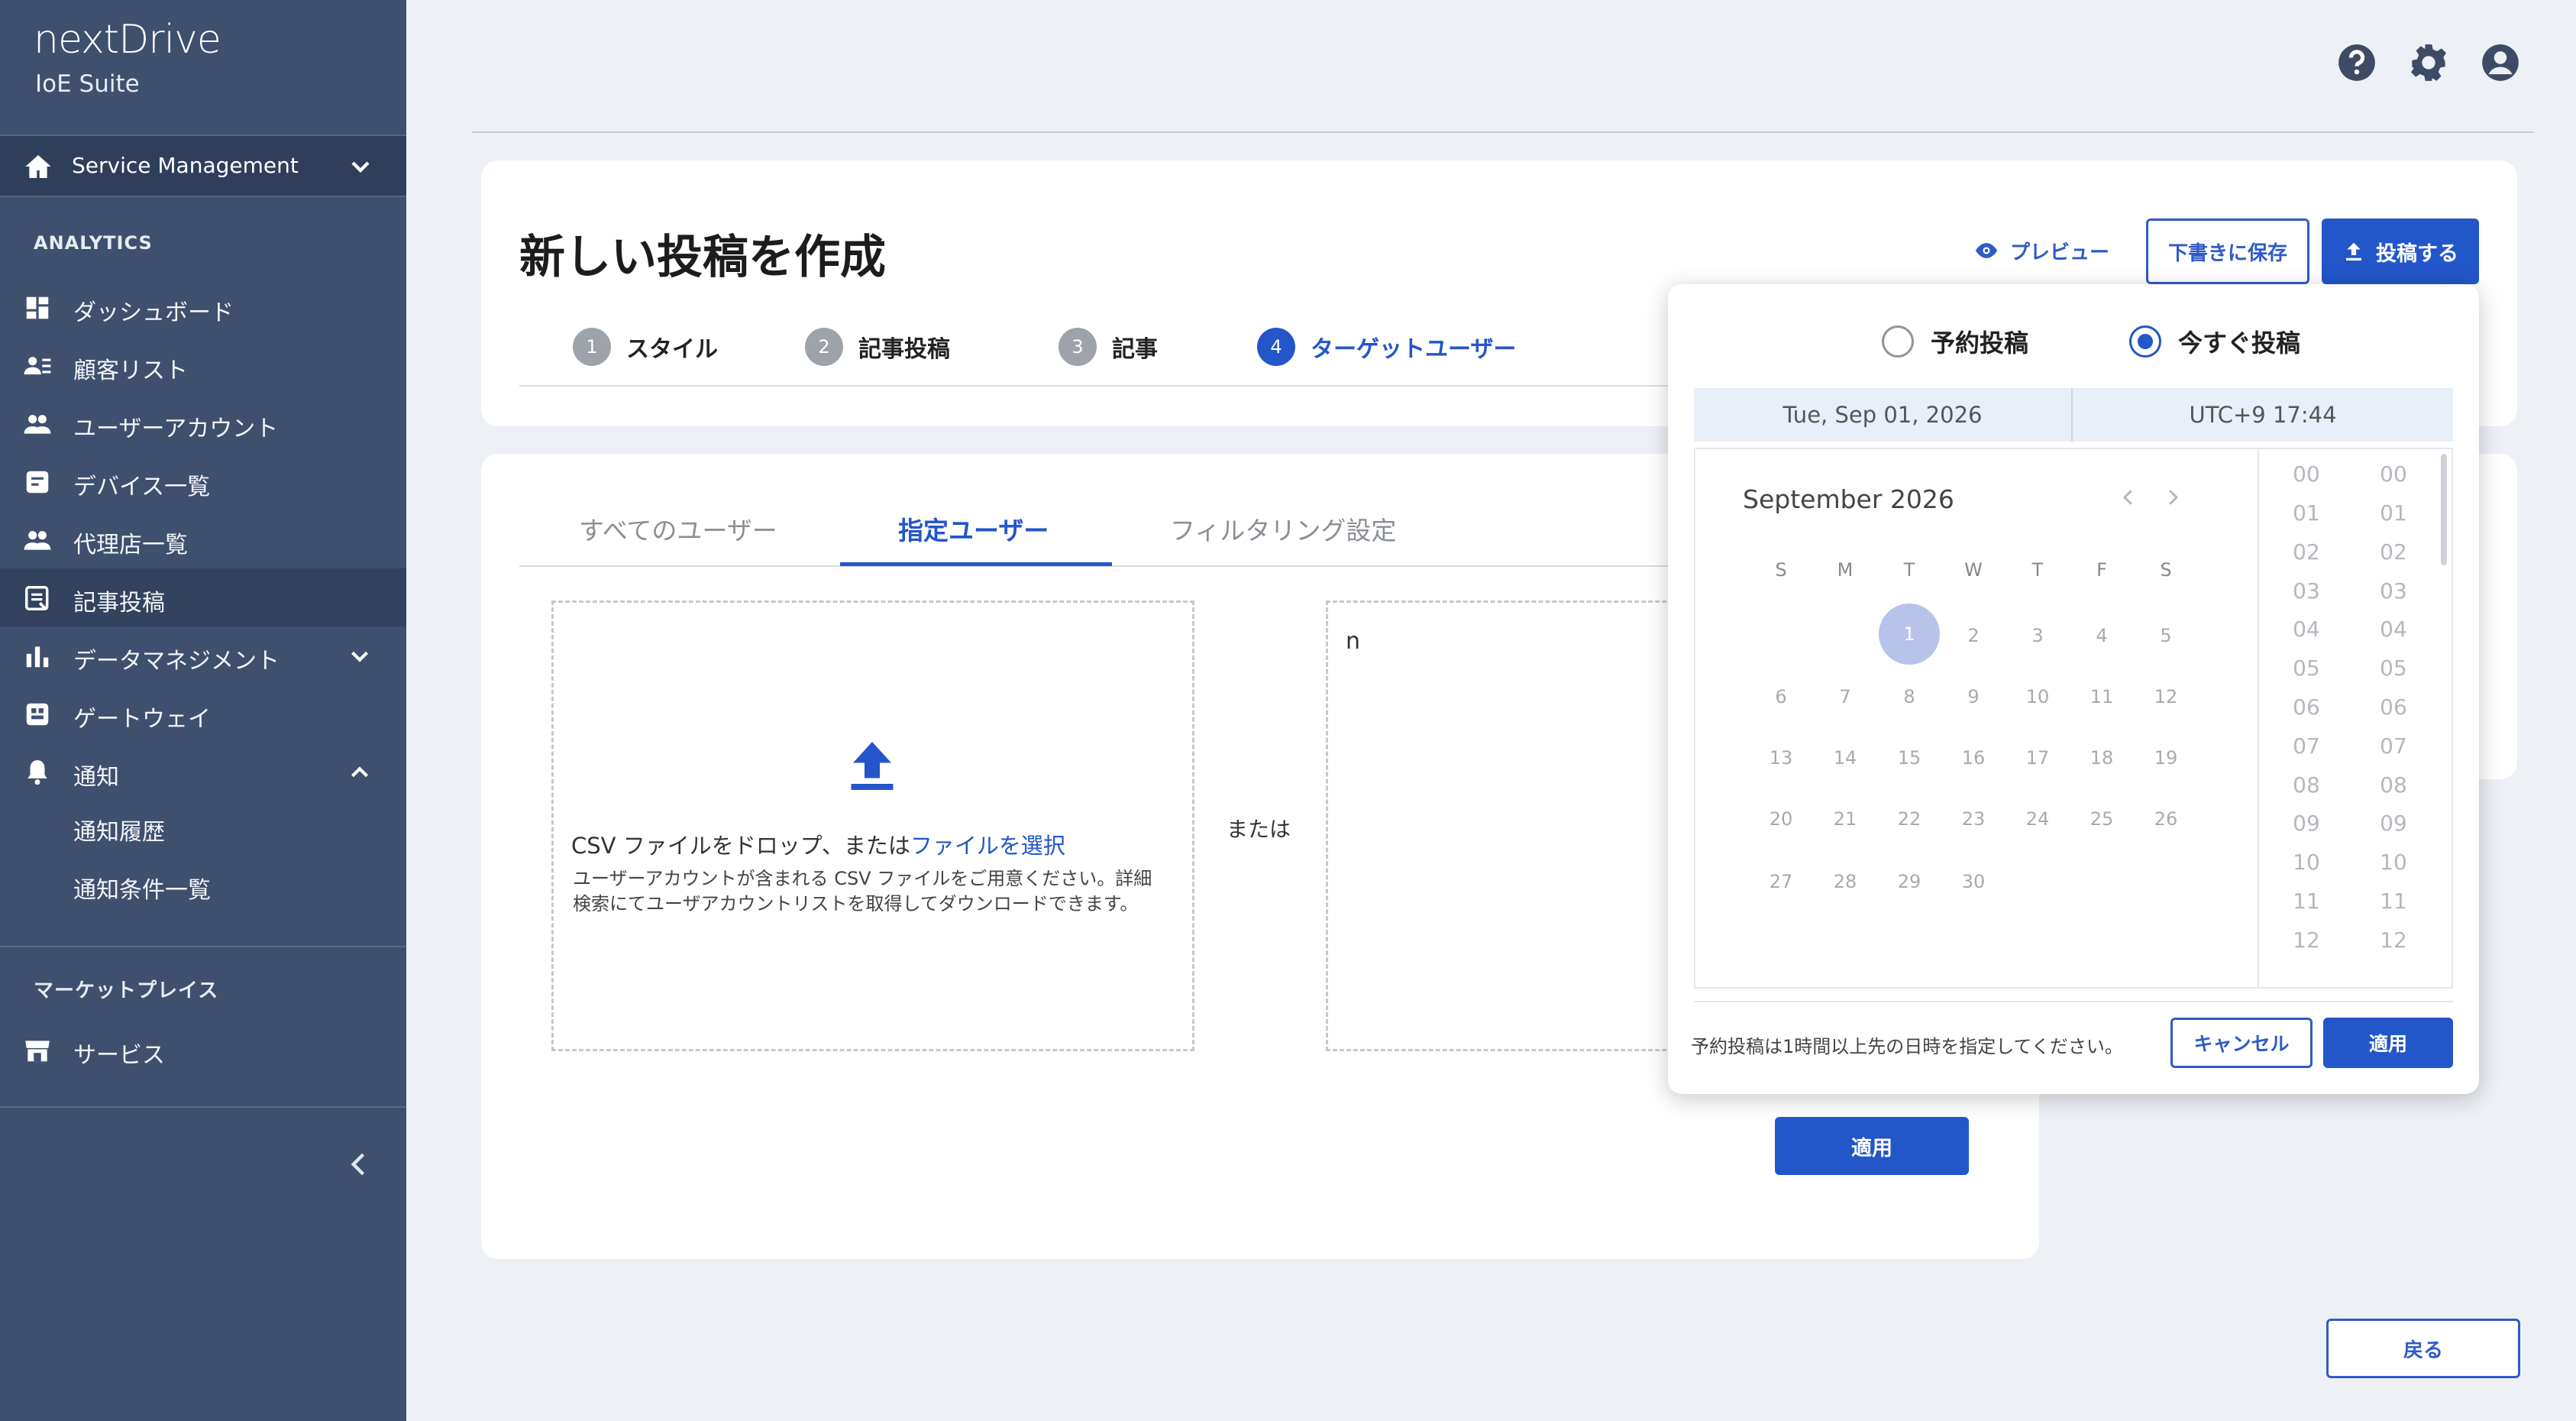 The width and height of the screenshot is (2576, 1421). Describe the element at coordinates (1845, 819) in the screenshot. I see `calendar-day: 21` at that location.